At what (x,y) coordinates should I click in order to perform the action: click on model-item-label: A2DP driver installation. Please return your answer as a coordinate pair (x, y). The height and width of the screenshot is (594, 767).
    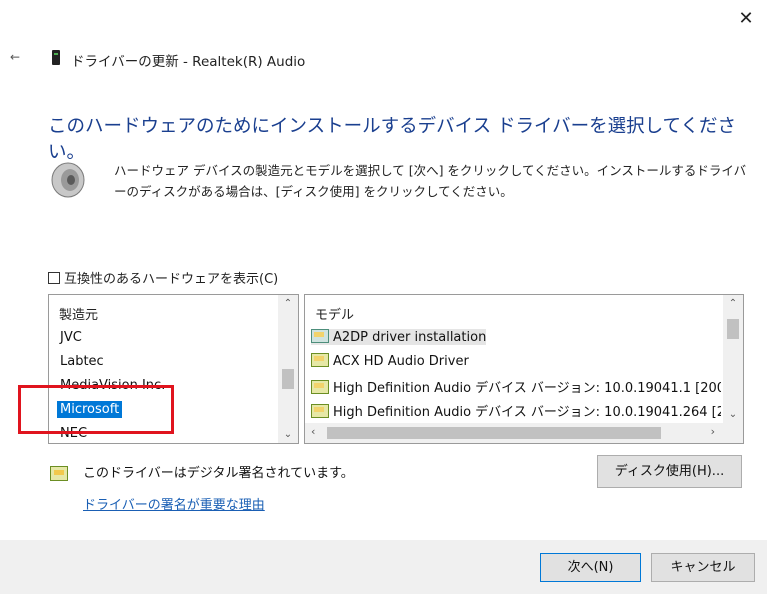
    Looking at the image, I should click on (410, 337).